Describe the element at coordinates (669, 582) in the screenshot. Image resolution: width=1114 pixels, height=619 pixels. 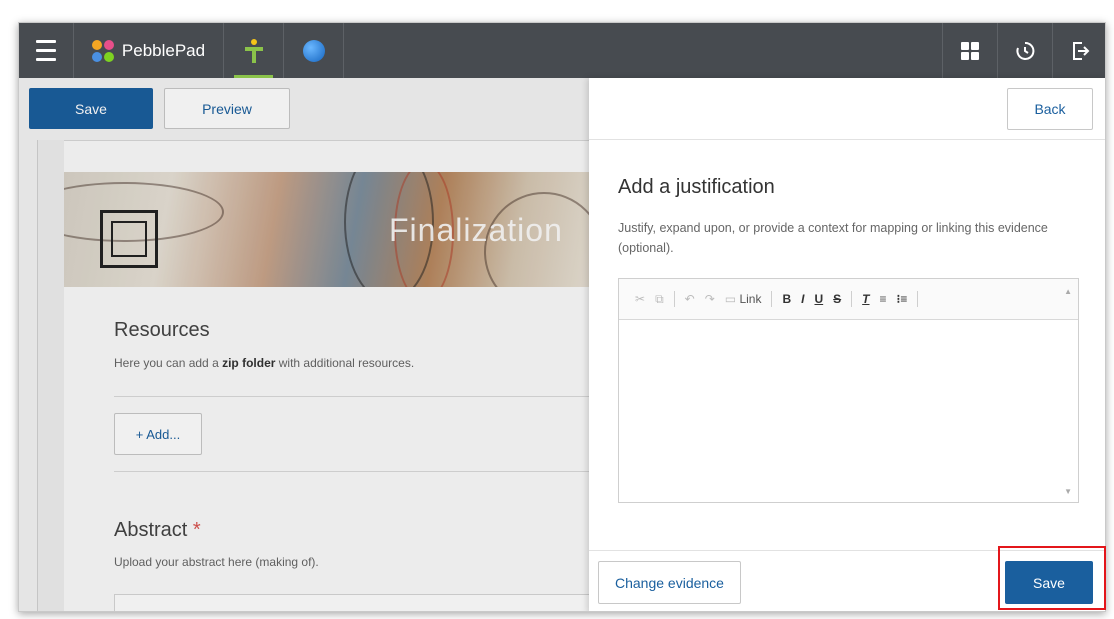
I see `change-evidence-button: Change evidence` at that location.